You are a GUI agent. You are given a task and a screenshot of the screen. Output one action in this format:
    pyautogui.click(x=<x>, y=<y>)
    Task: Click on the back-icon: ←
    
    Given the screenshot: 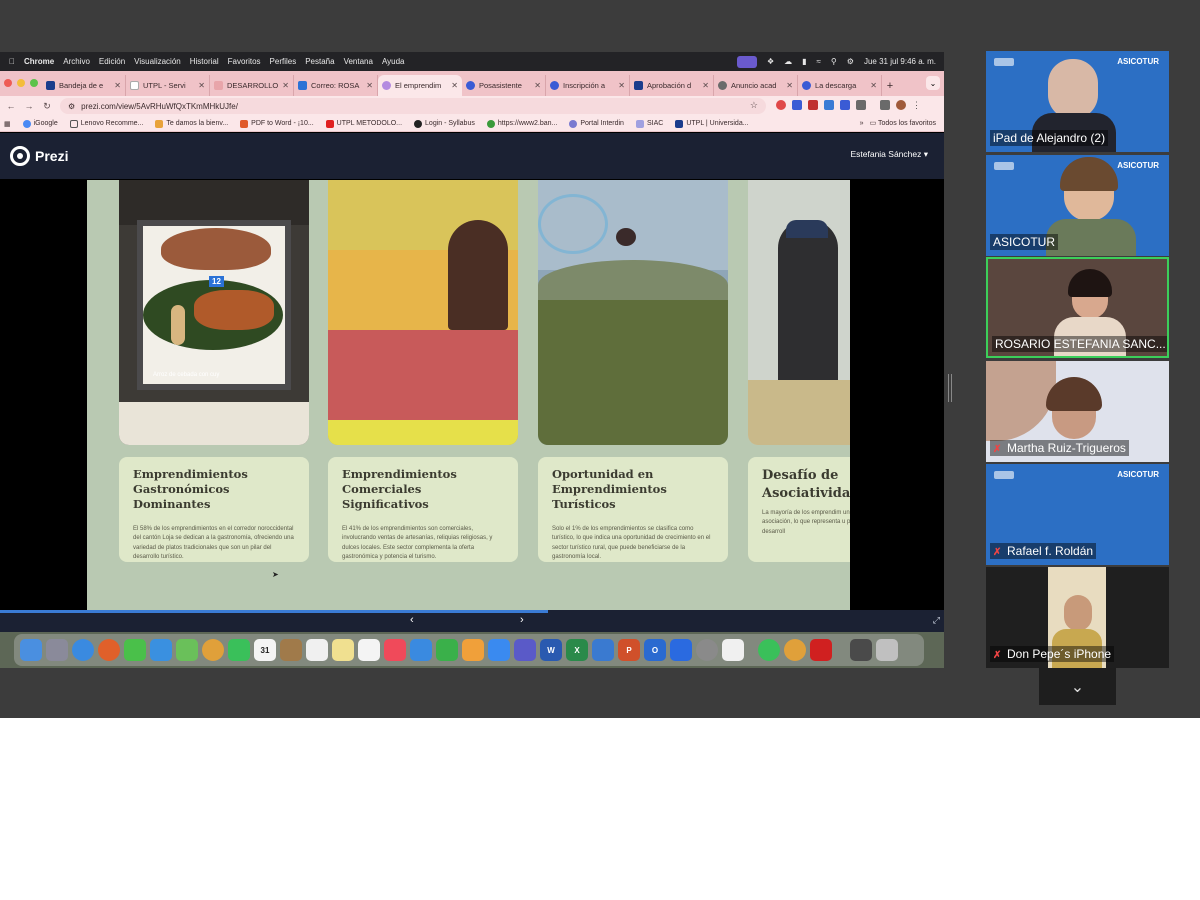 What is the action you would take?
    pyautogui.click(x=11, y=106)
    